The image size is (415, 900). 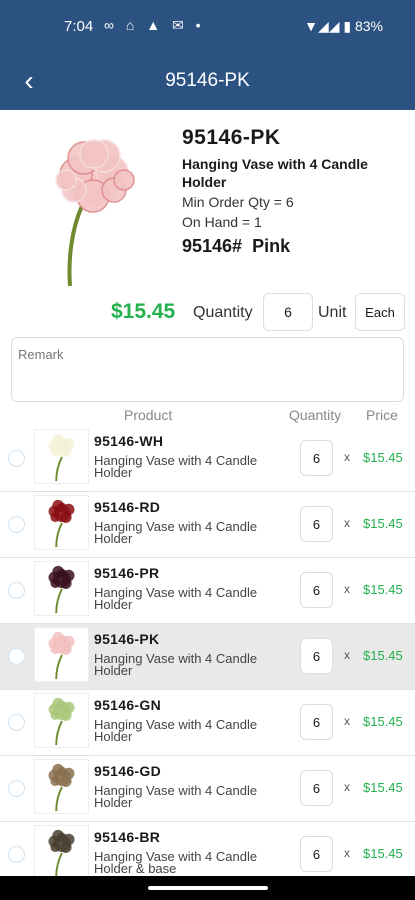 I want to click on variant-code: 95146-GD, so click(x=127, y=771).